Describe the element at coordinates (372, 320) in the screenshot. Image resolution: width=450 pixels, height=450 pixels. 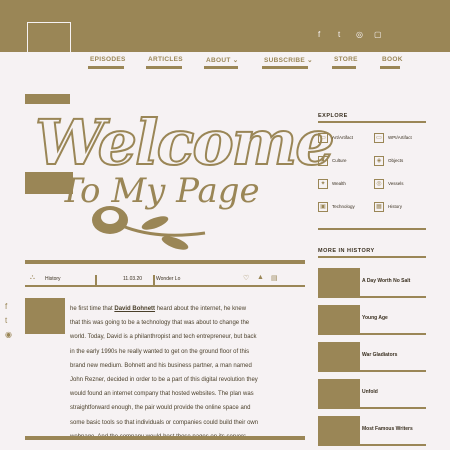
I see `history-item: Young Age` at that location.